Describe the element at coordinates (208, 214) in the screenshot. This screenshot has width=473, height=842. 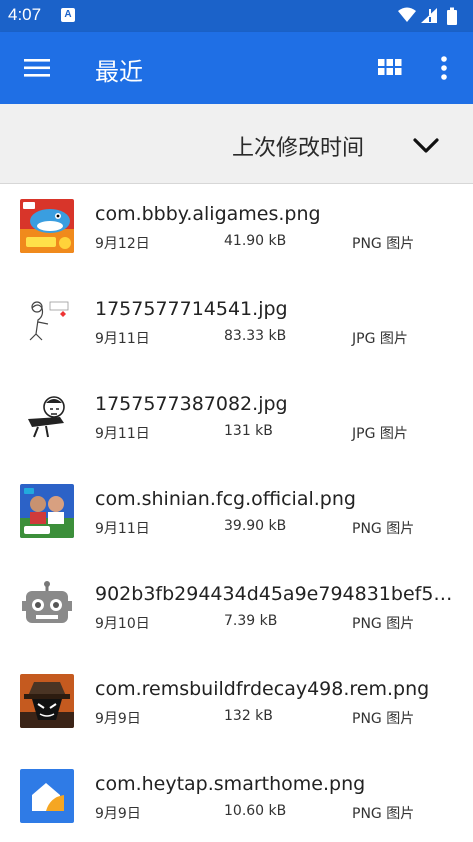
I see `file-name: com.bbby.aligames.png` at that location.